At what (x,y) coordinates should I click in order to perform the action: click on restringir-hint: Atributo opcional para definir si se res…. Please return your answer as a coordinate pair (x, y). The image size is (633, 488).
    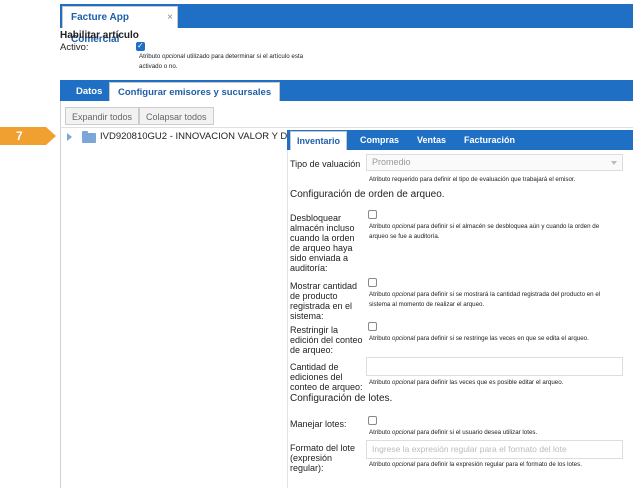
    Looking at the image, I should click on (479, 338).